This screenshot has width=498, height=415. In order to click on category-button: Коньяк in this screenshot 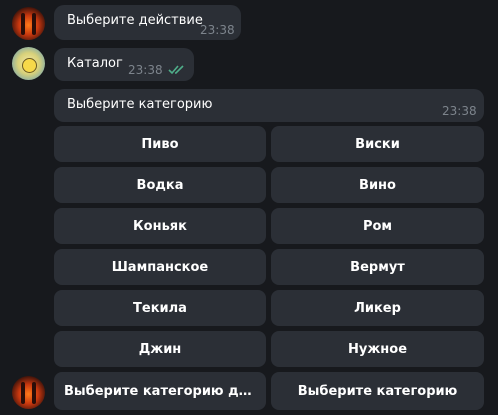, I will do `click(160, 226)`.